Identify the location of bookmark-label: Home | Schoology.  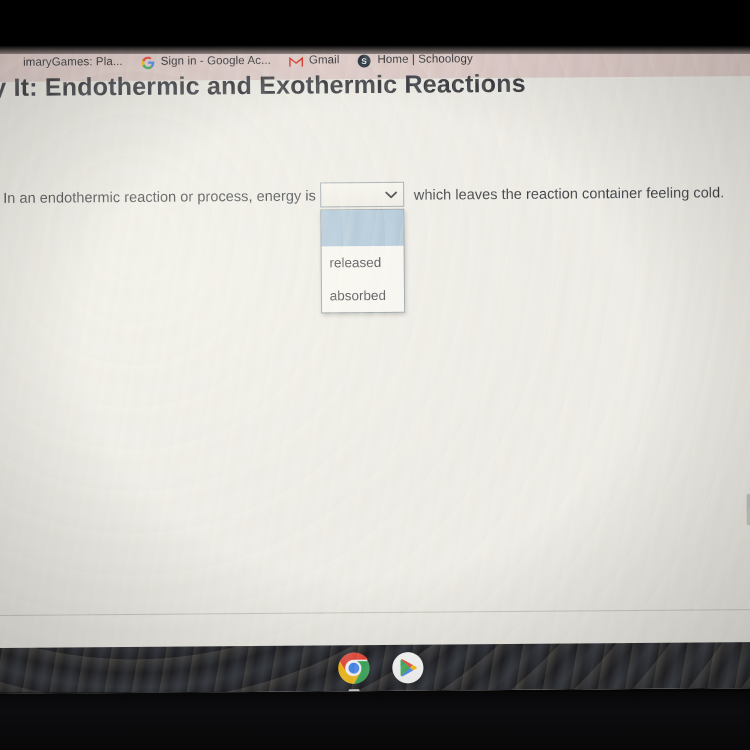
(425, 60).